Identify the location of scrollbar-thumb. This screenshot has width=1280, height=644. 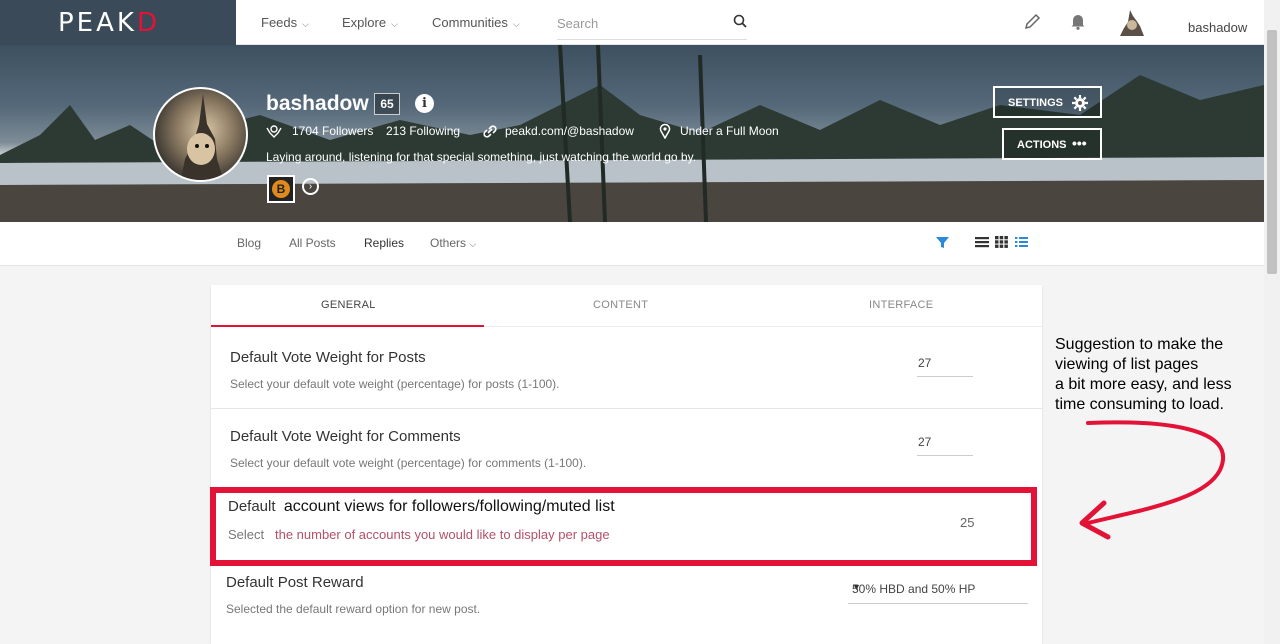
(1272, 152).